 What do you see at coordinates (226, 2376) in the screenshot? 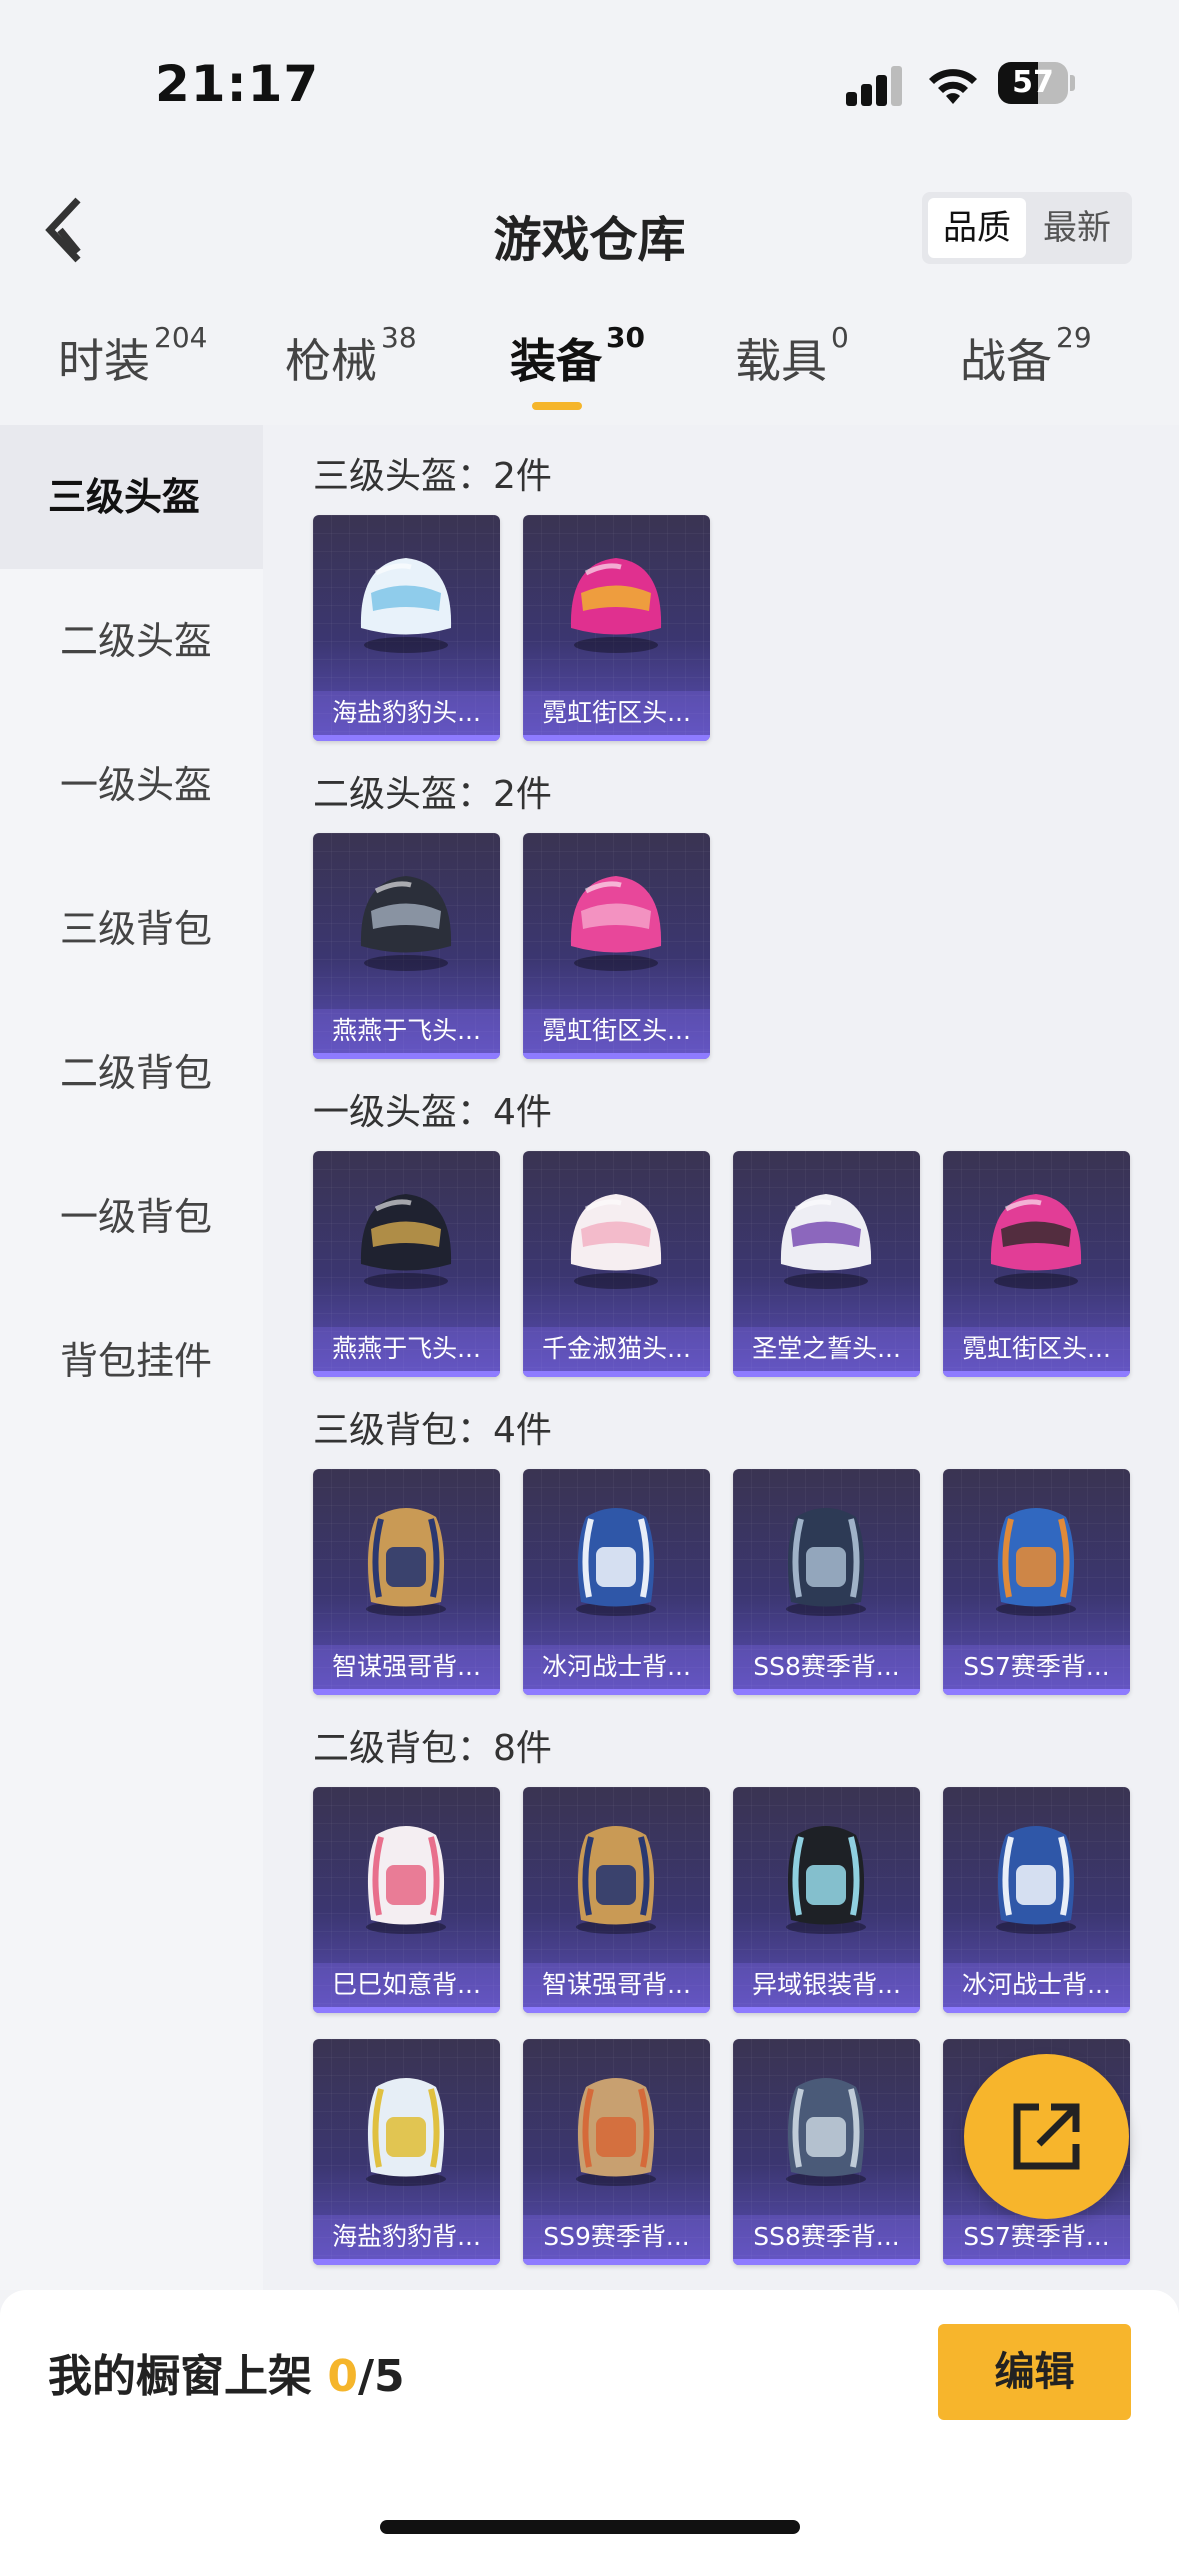
I see `showcase-count: 我的橱窗上架 0/5` at bounding box center [226, 2376].